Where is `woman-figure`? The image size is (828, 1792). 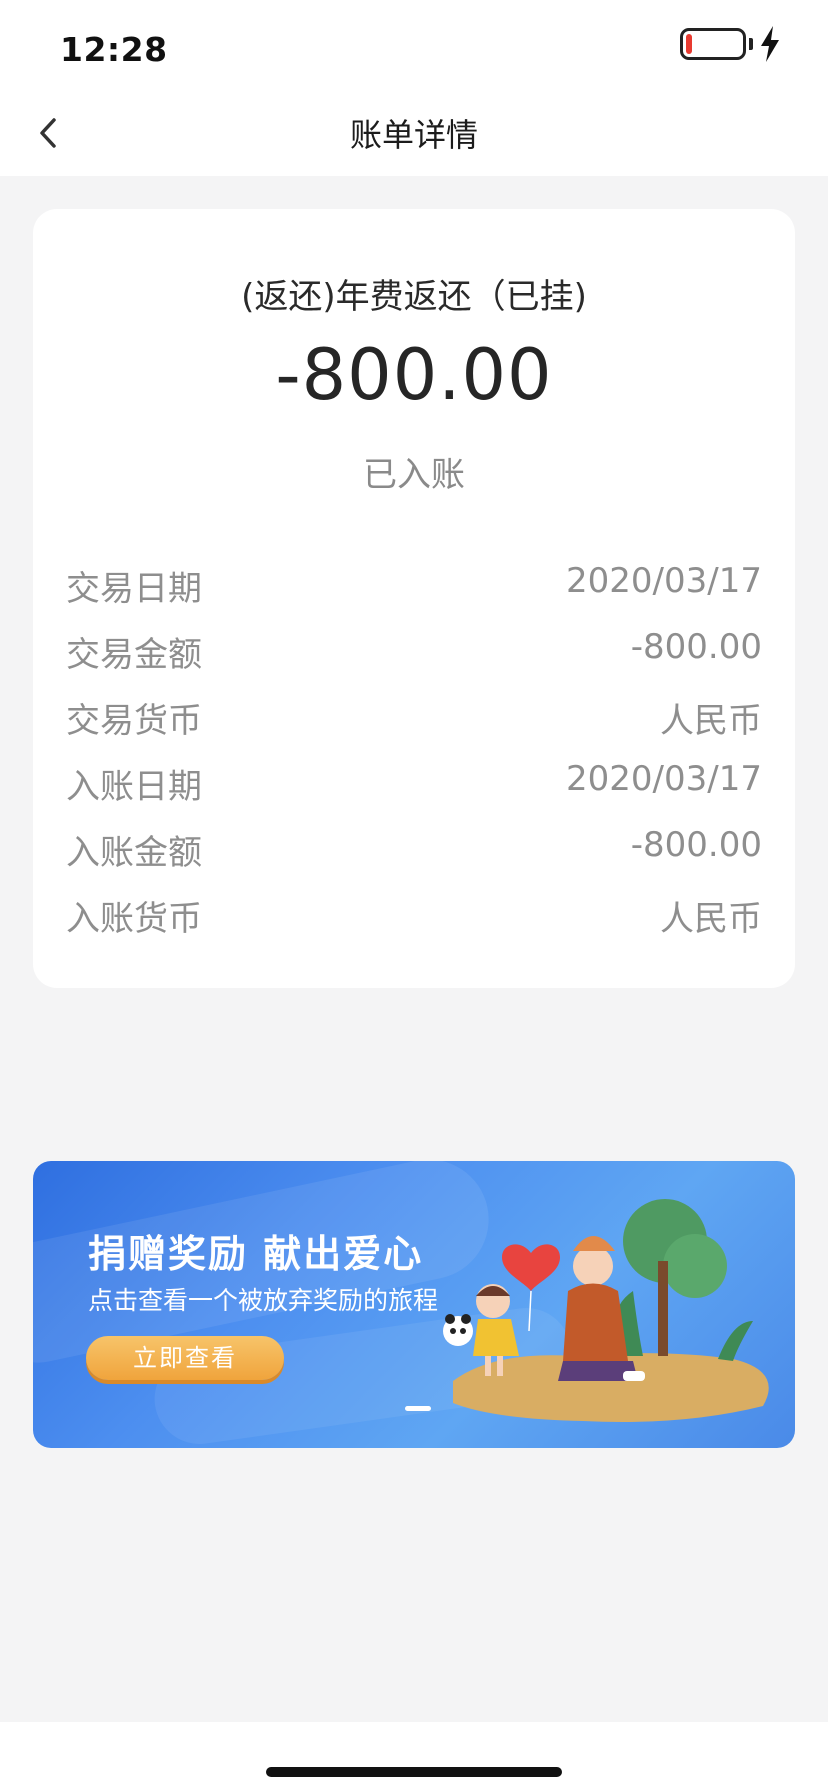
woman-figure is located at coordinates (593, 1266).